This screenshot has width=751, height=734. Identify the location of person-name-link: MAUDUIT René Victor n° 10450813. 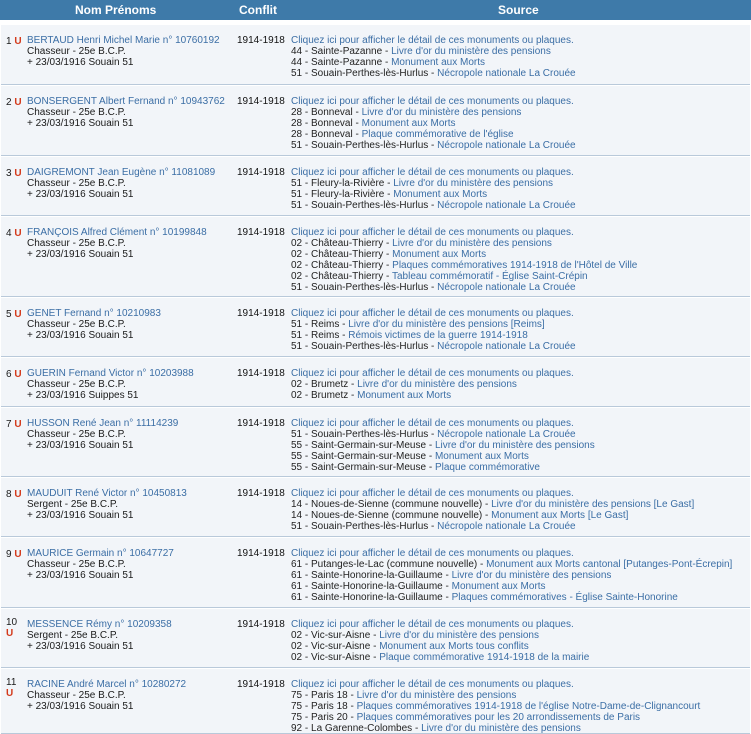
(107, 493).